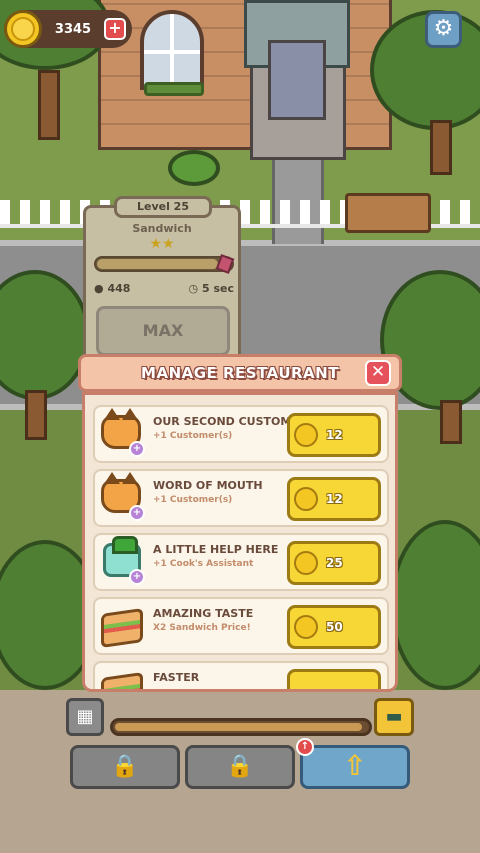 The image size is (480, 853). What do you see at coordinates (217, 288) in the screenshot?
I see `time-value: 5 sec` at bounding box center [217, 288].